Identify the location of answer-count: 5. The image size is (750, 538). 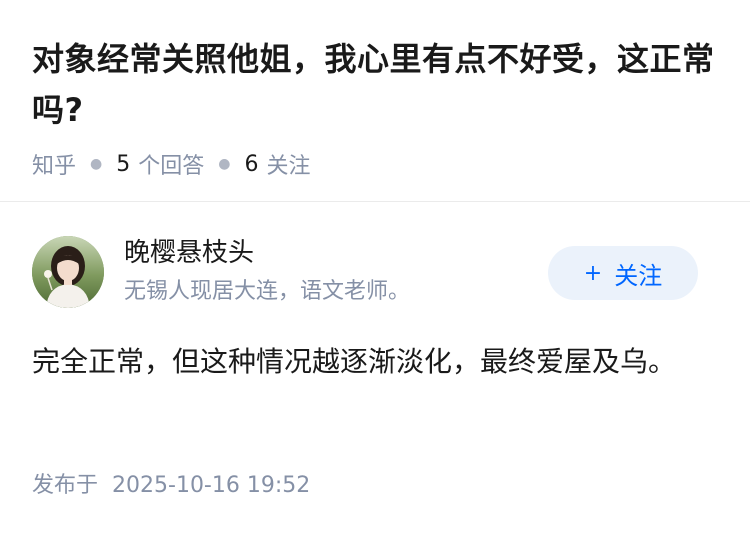
(123, 164).